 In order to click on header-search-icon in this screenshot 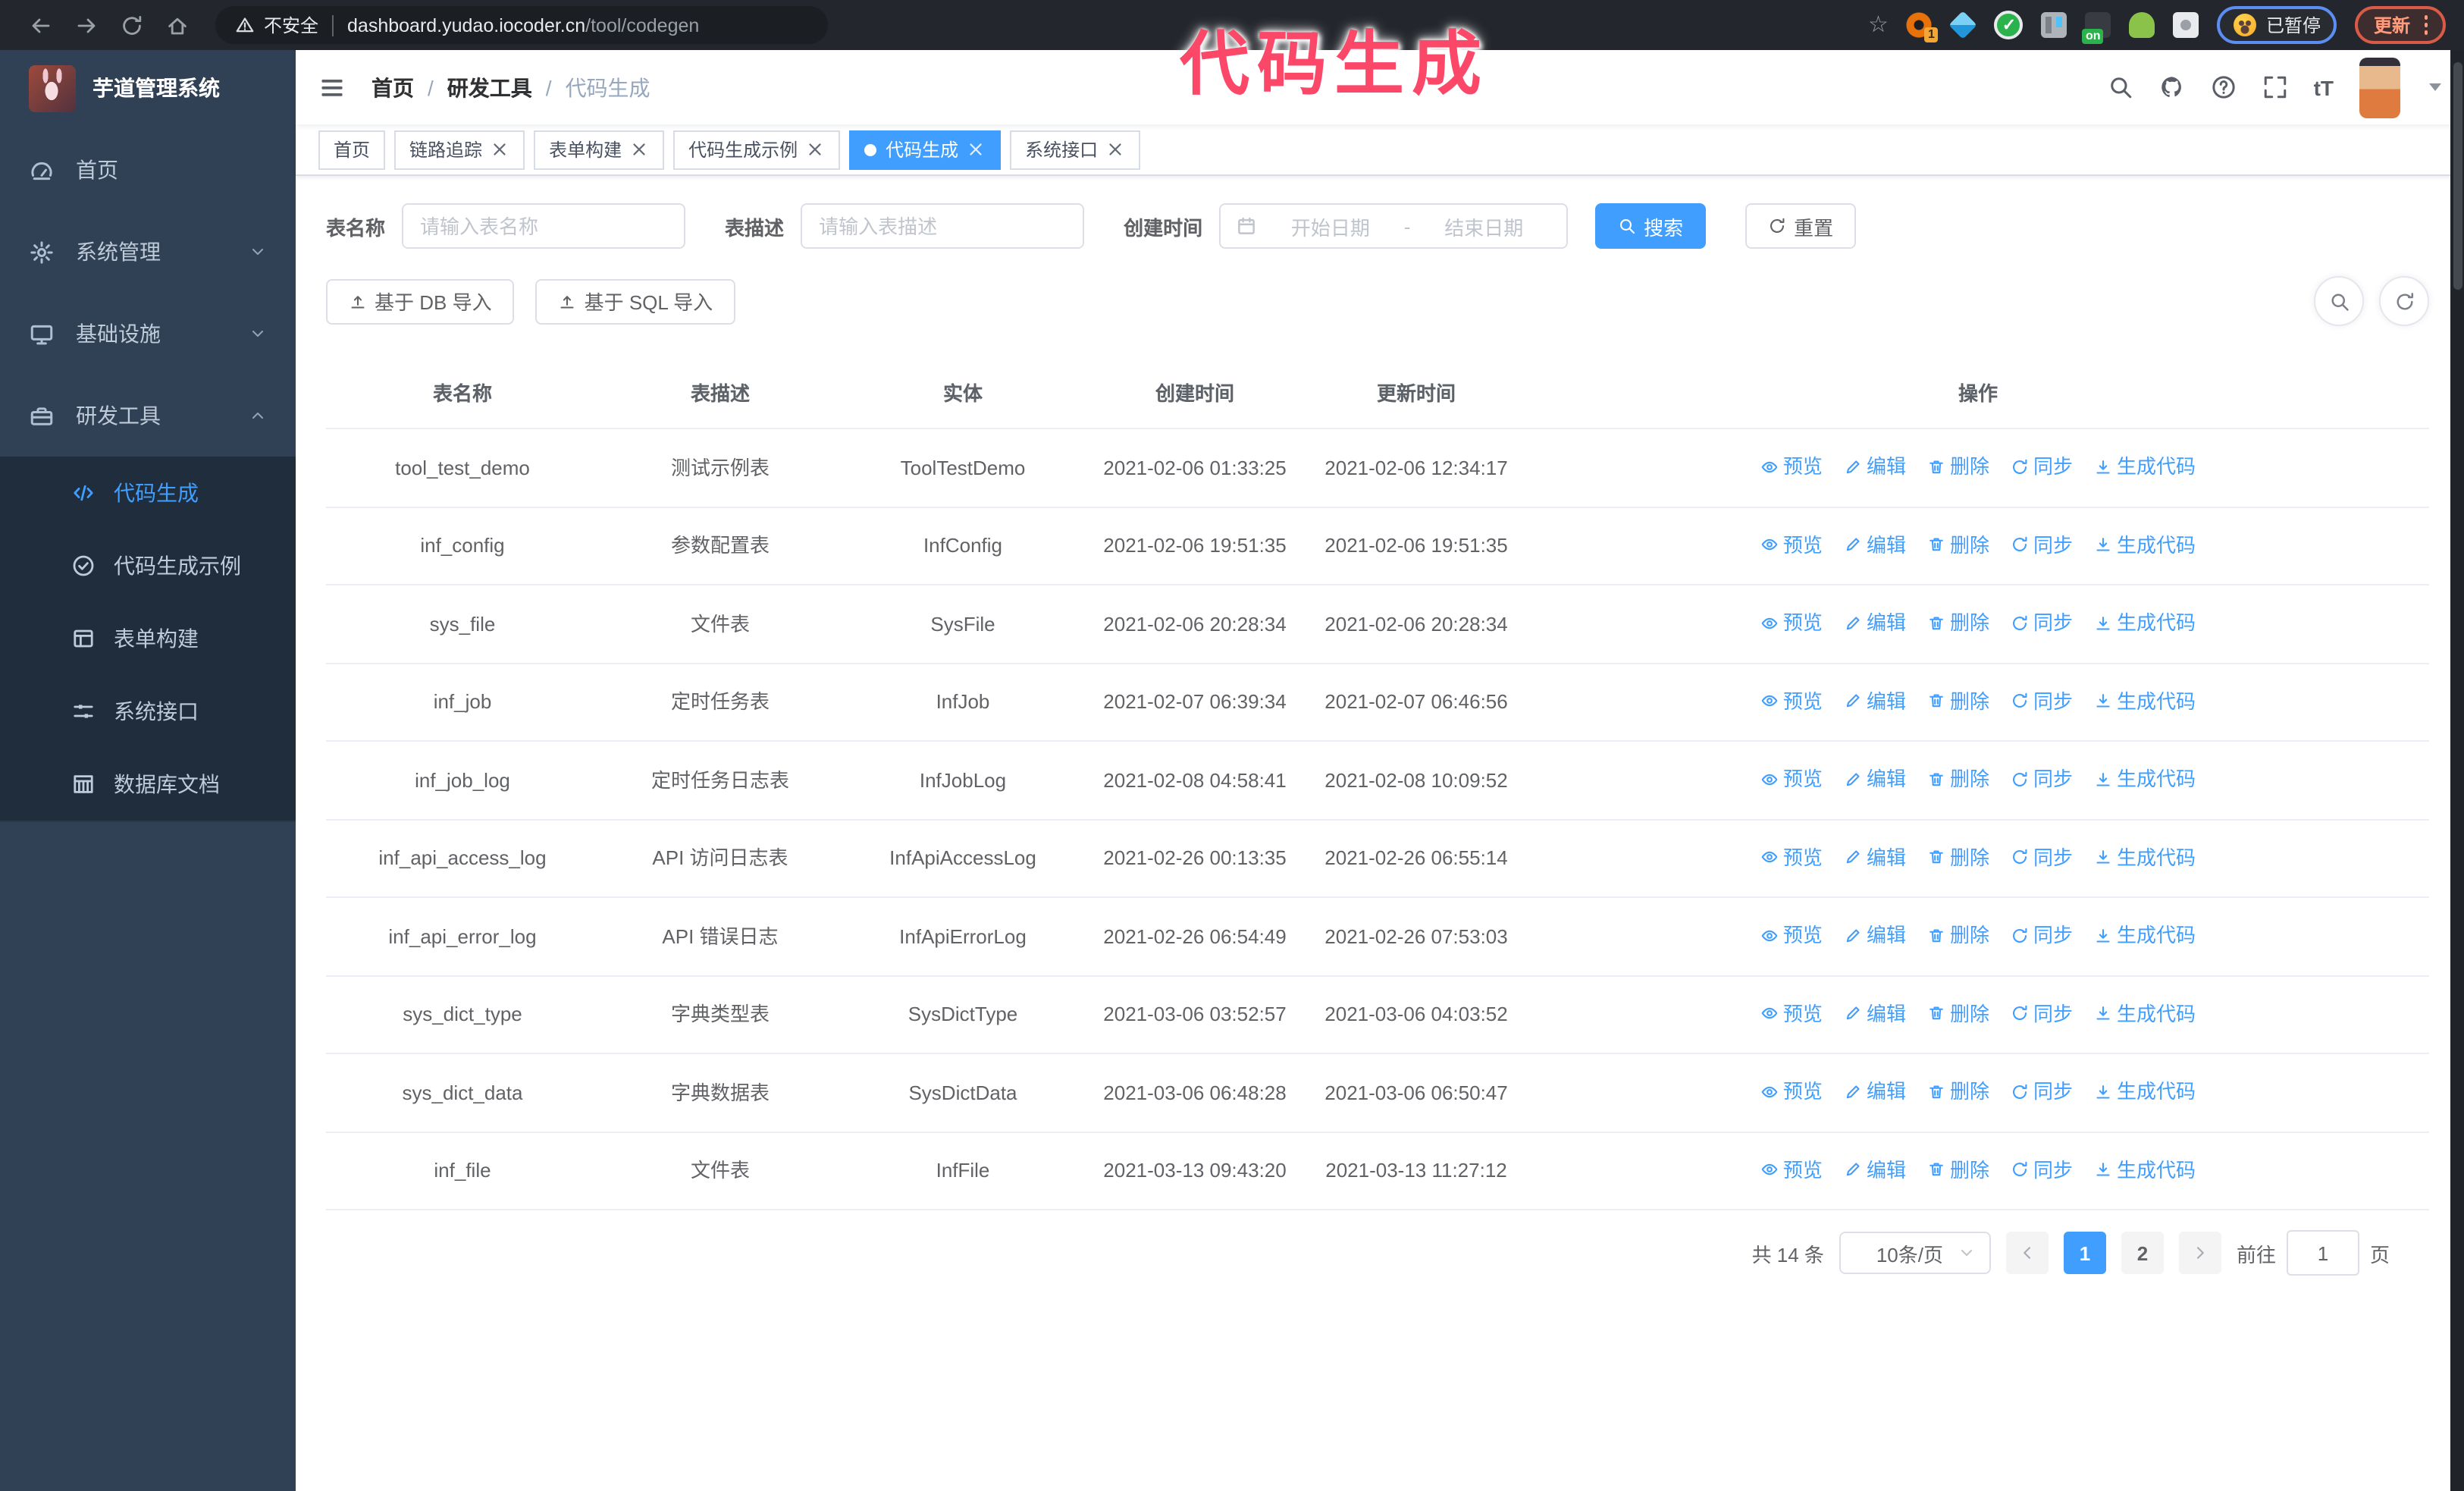, I will do `click(2120, 87)`.